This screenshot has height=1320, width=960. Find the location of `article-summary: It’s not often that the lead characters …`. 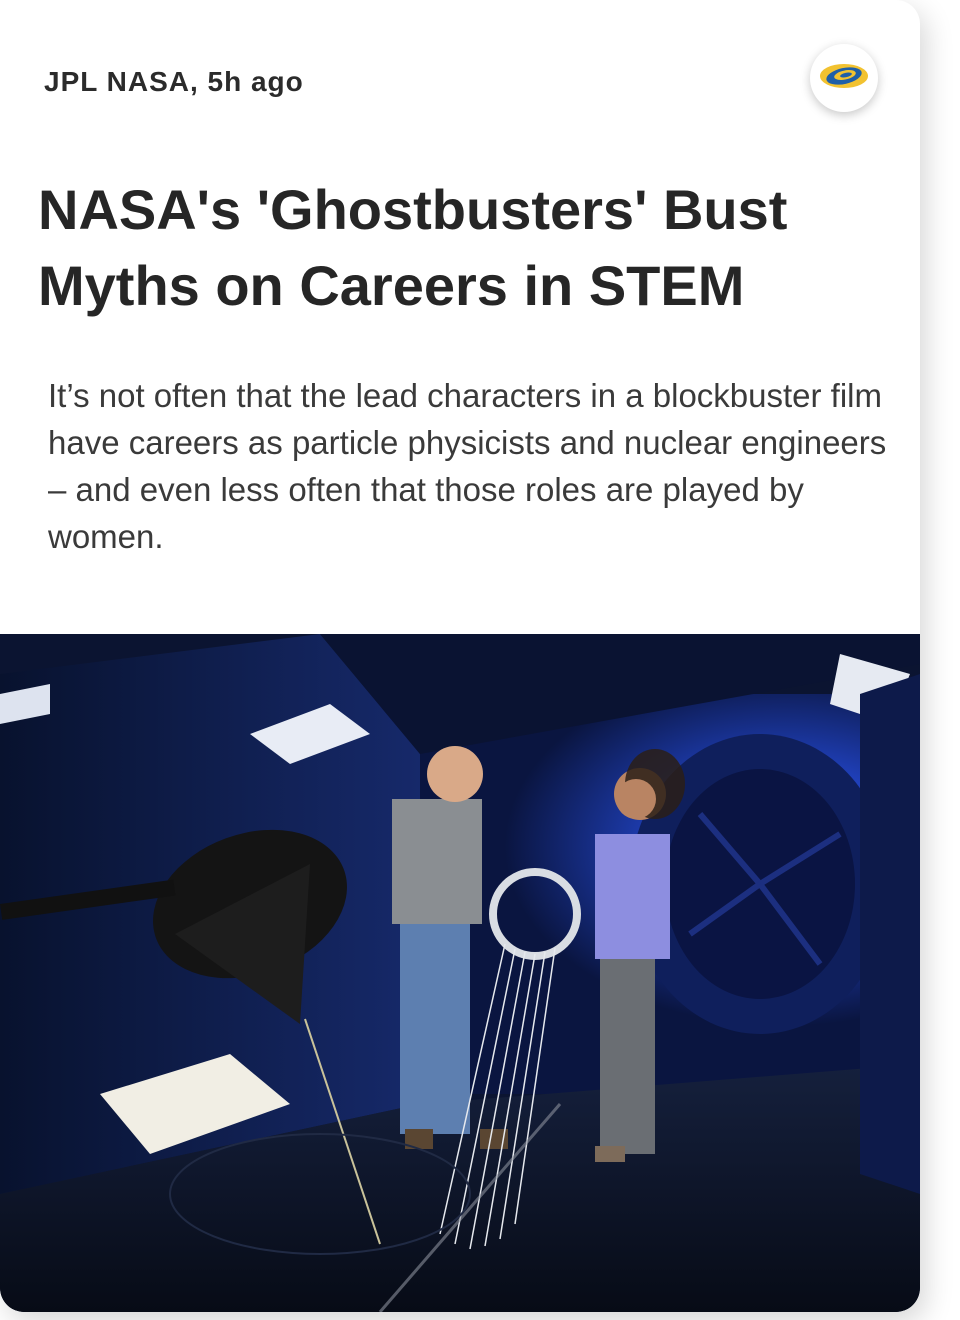

article-summary: It’s not often that the lead characters … is located at coordinates (467, 466).